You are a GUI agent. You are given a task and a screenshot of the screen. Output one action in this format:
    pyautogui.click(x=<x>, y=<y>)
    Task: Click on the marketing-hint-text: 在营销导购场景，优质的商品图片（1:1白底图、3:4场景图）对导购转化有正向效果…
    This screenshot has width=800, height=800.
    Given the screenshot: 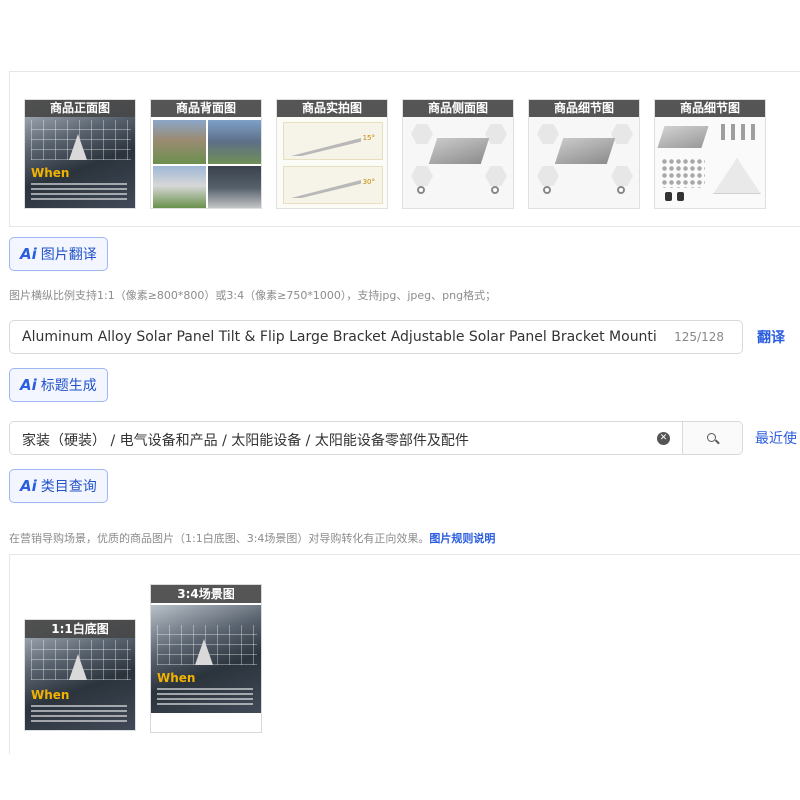 What is the action you would take?
    pyautogui.click(x=219, y=538)
    